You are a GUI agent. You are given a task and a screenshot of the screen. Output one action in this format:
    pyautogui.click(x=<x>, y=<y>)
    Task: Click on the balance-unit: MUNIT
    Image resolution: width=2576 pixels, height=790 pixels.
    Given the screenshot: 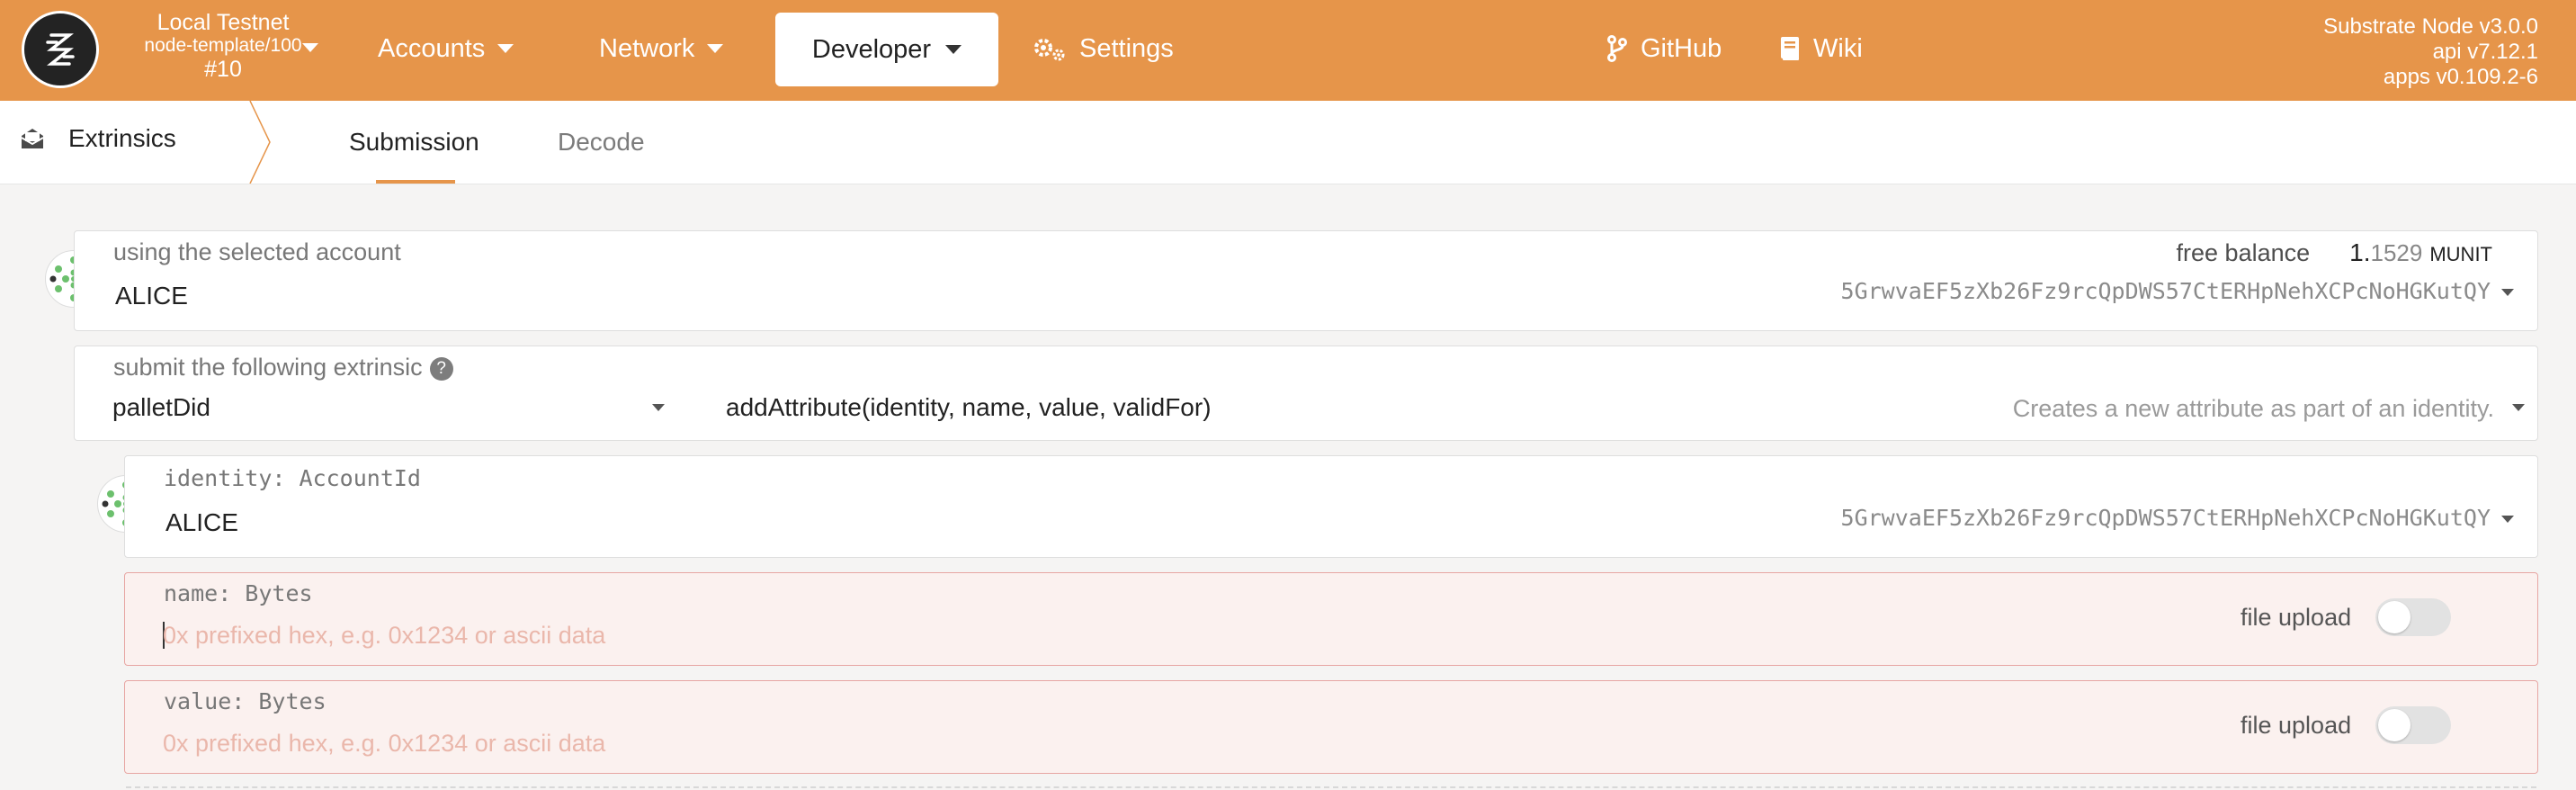 What is the action you would take?
    pyautogui.click(x=2460, y=254)
    